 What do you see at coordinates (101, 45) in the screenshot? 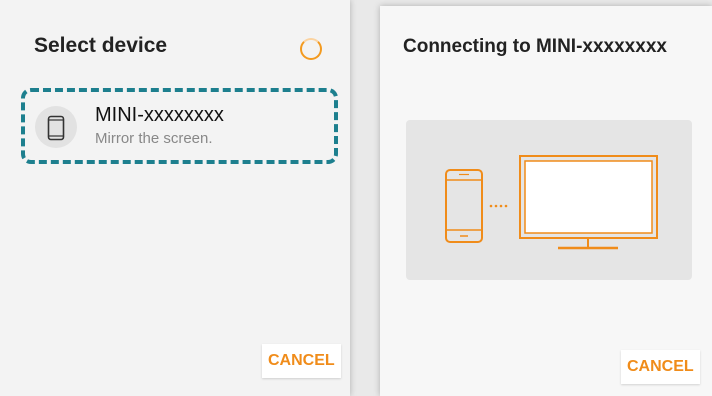
I see `dialog-title: Select device` at bounding box center [101, 45].